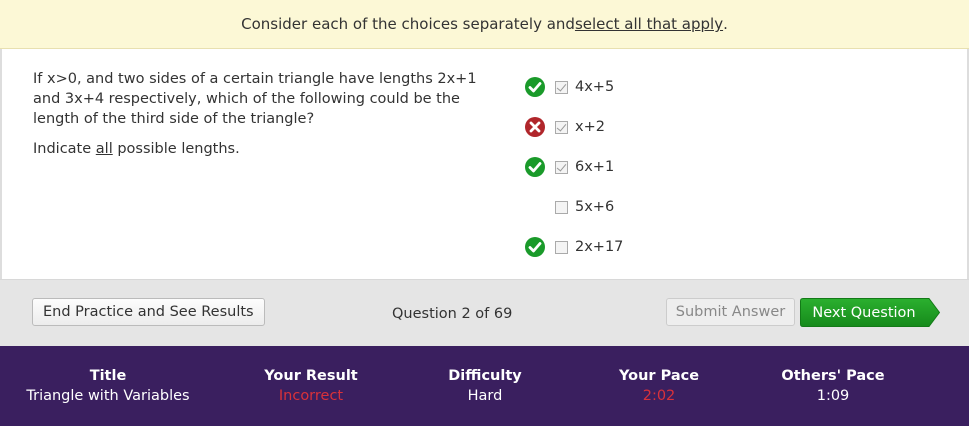  Describe the element at coordinates (649, 24) in the screenshot. I see `banner-emphasis: select all that apply` at that location.